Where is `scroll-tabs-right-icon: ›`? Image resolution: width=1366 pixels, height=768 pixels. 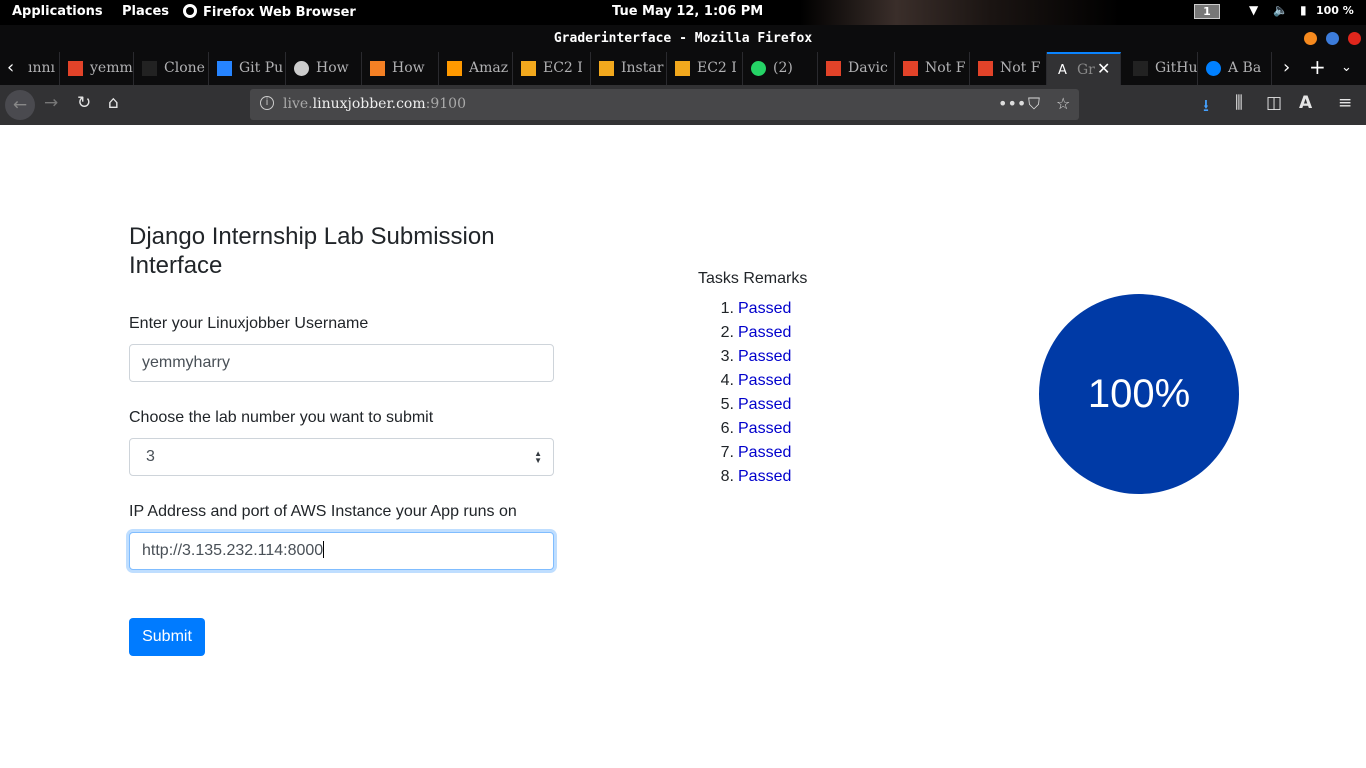
scroll-tabs-right-icon: › is located at coordinates (1286, 67).